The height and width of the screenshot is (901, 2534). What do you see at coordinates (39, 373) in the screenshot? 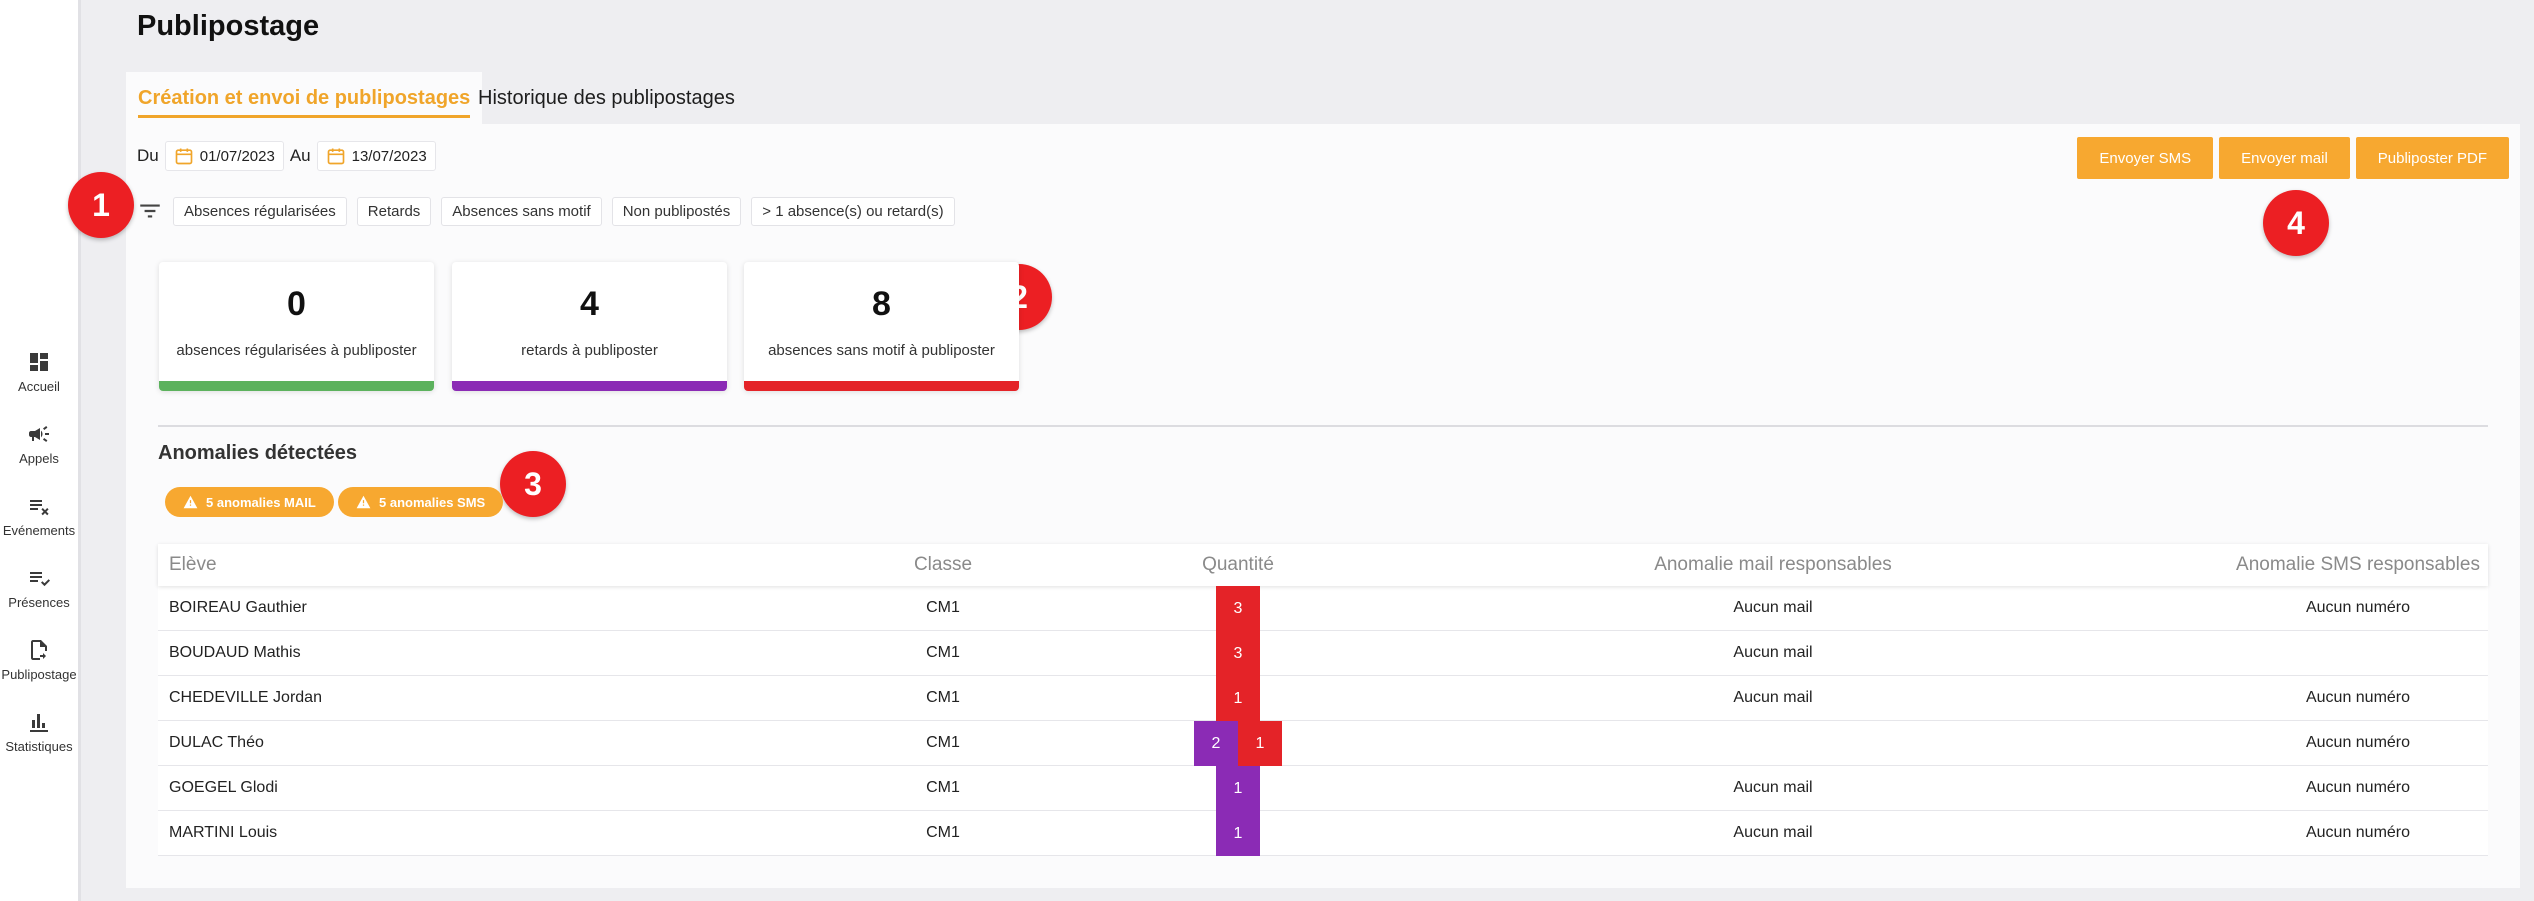
I see `sidebar-item-accueil: Accueil` at bounding box center [39, 373].